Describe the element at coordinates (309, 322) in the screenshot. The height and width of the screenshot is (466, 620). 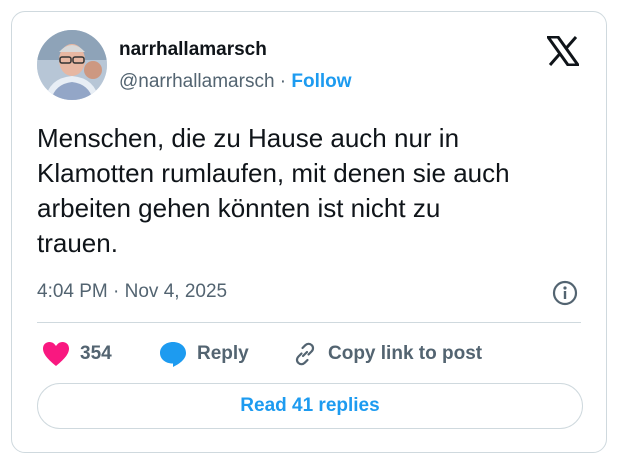
I see `divider` at that location.